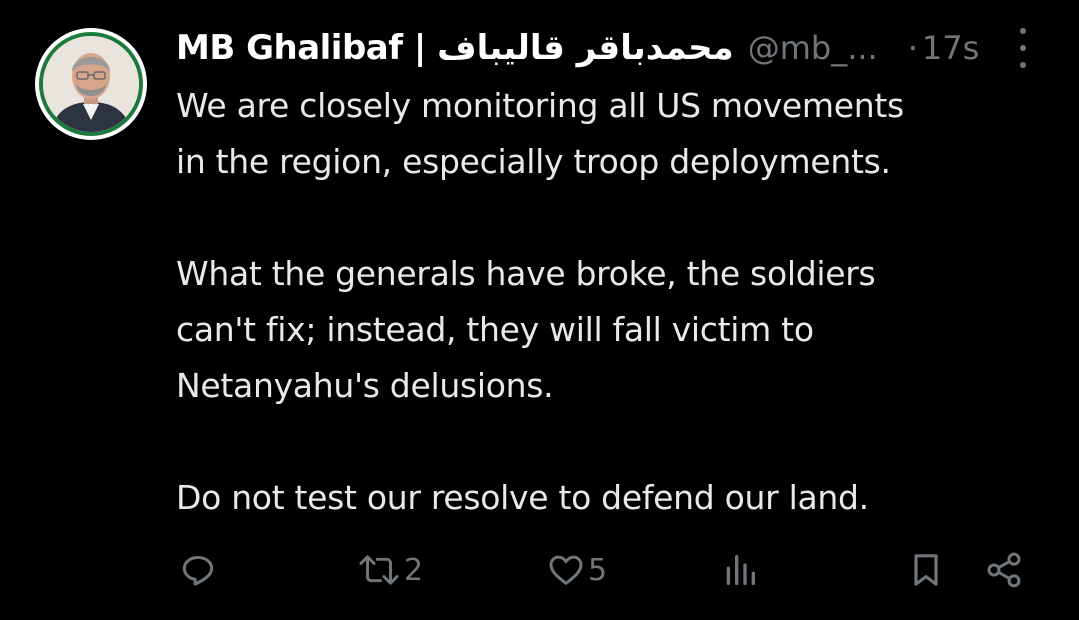  I want to click on person-photo-icon, so click(91, 84).